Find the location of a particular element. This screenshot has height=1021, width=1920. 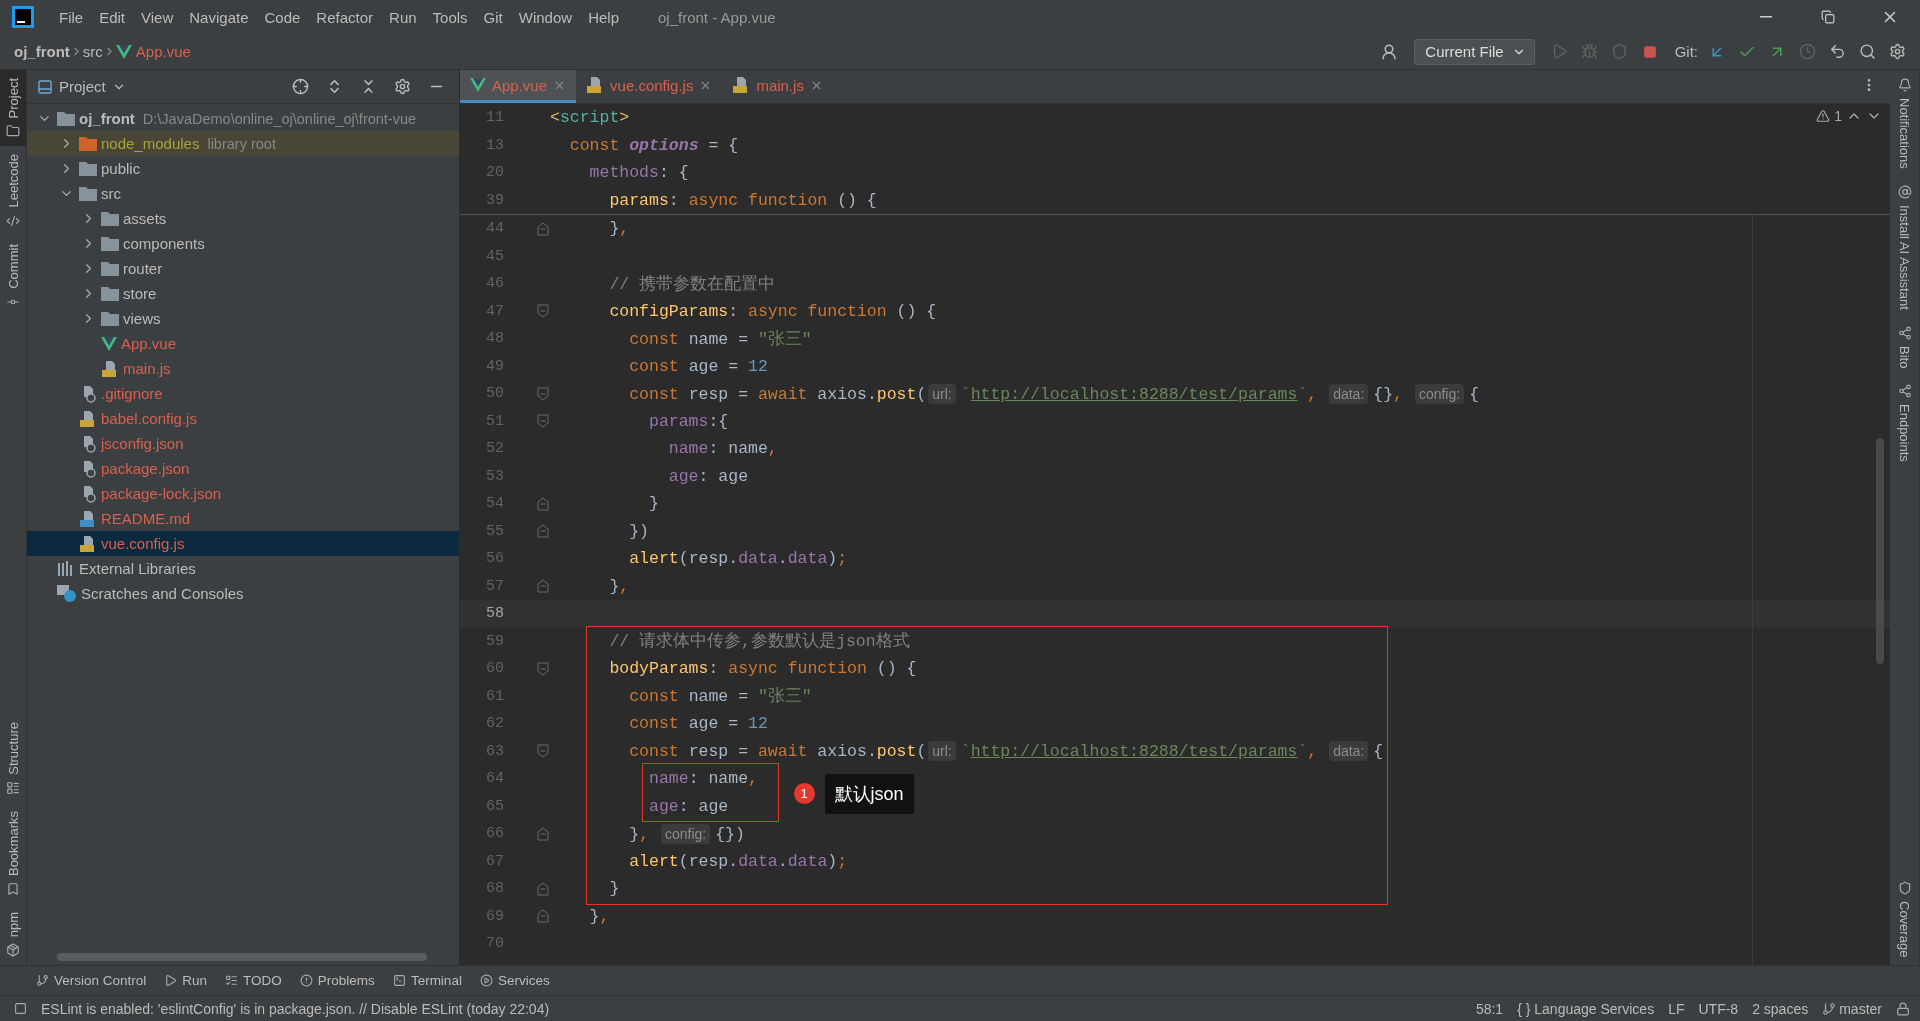

line-number: 47 is located at coordinates (494, 311).